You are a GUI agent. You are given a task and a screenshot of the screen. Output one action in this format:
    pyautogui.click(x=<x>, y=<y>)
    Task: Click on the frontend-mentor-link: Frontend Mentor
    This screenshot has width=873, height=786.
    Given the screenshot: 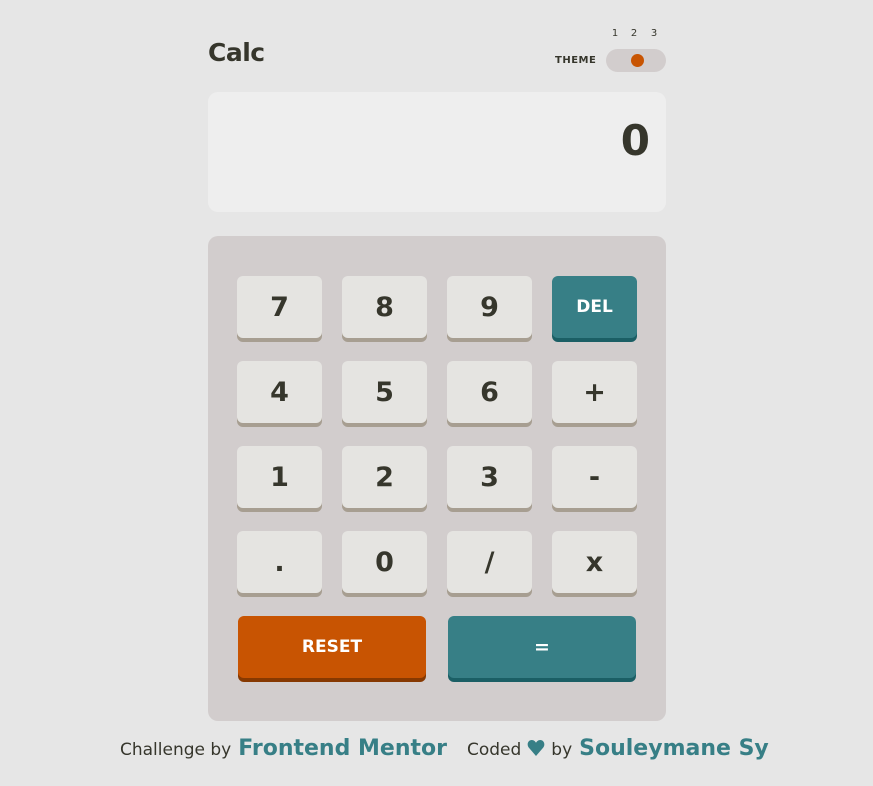 What is the action you would take?
    pyautogui.click(x=342, y=748)
    